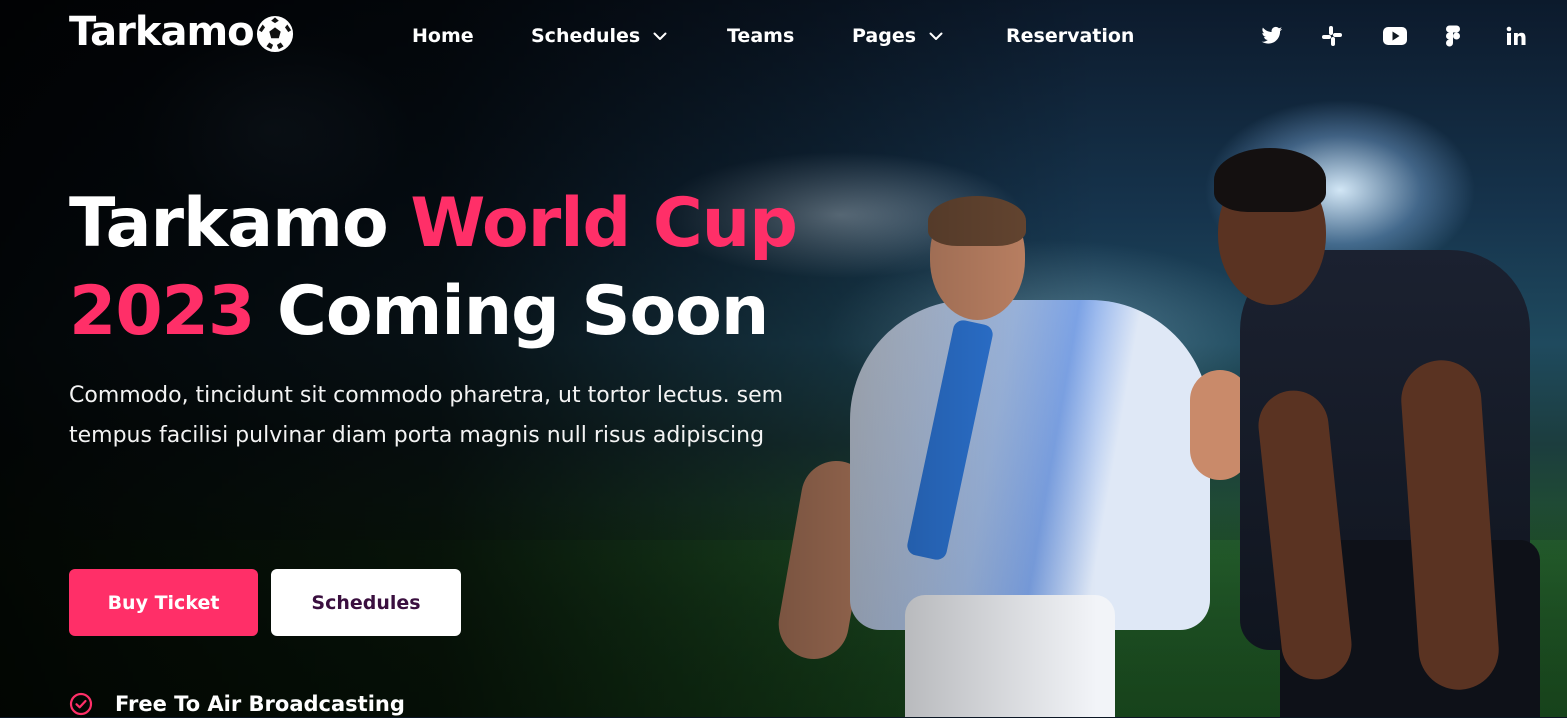 This screenshot has width=1567, height=718. I want to click on figma-link, so click(1453, 36).